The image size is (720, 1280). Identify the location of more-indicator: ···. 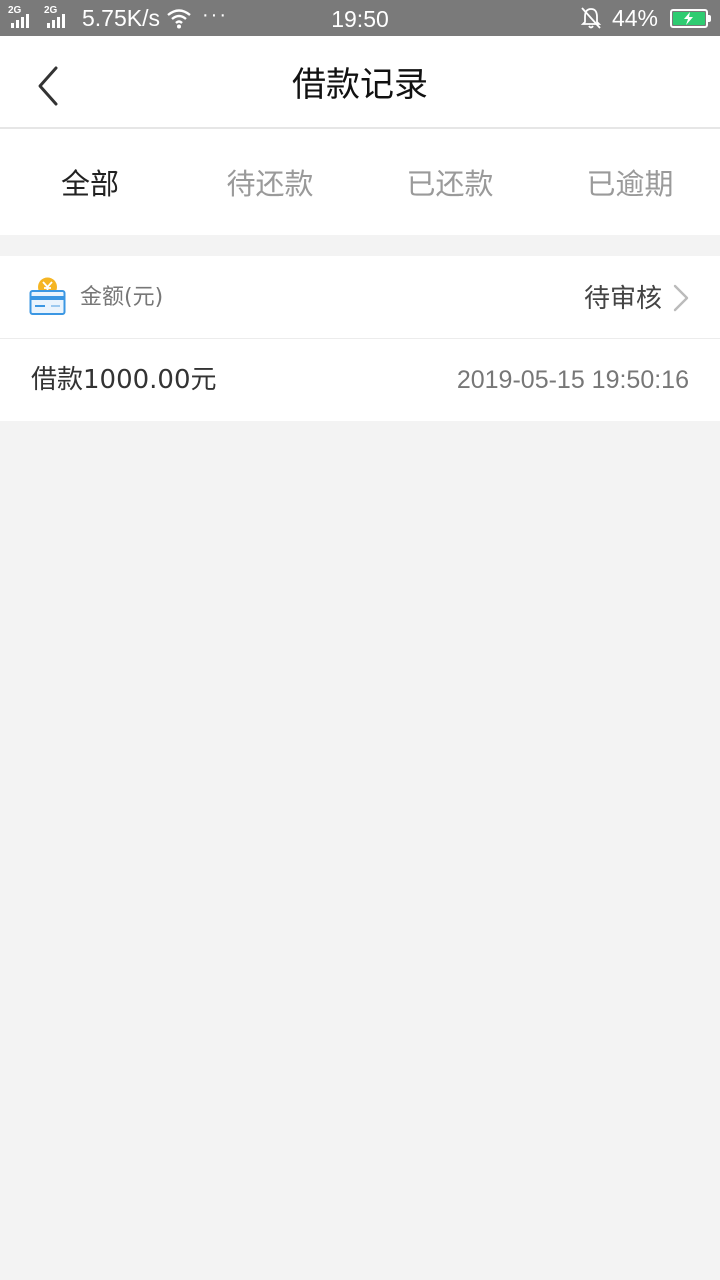
(215, 14).